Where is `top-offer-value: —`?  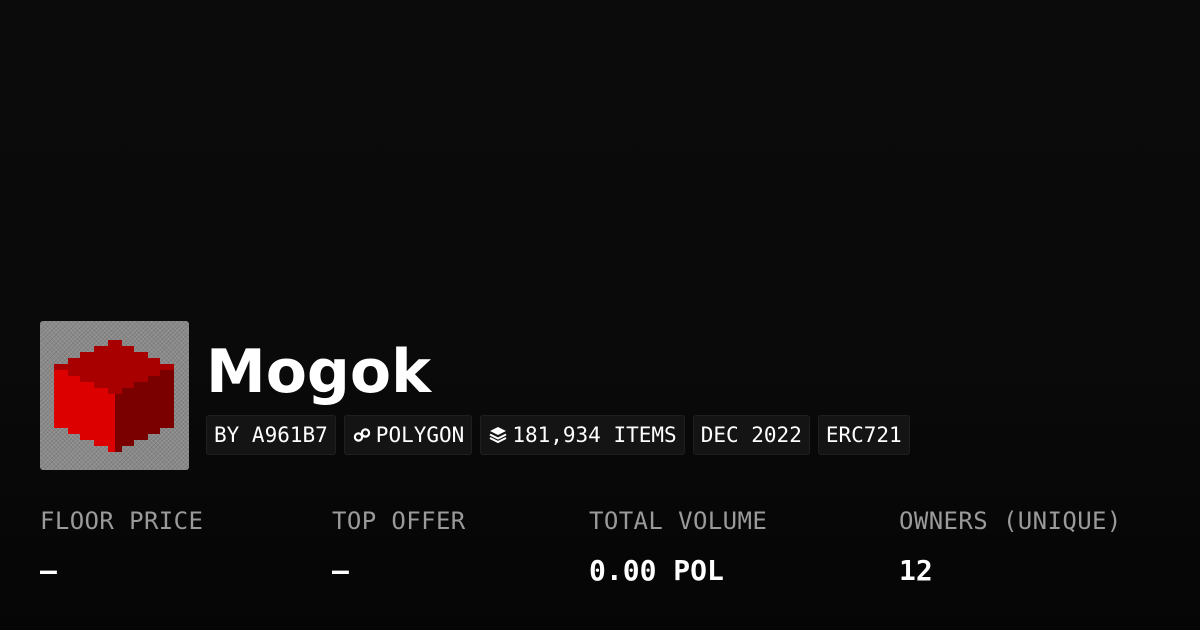 top-offer-value: — is located at coordinates (340, 570).